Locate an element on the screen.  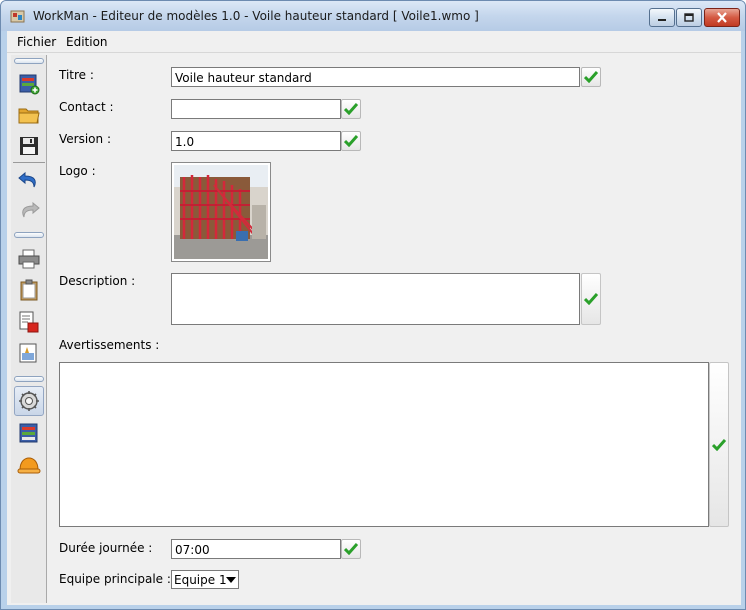
avertissements-validate-button is located at coordinates (719, 444).